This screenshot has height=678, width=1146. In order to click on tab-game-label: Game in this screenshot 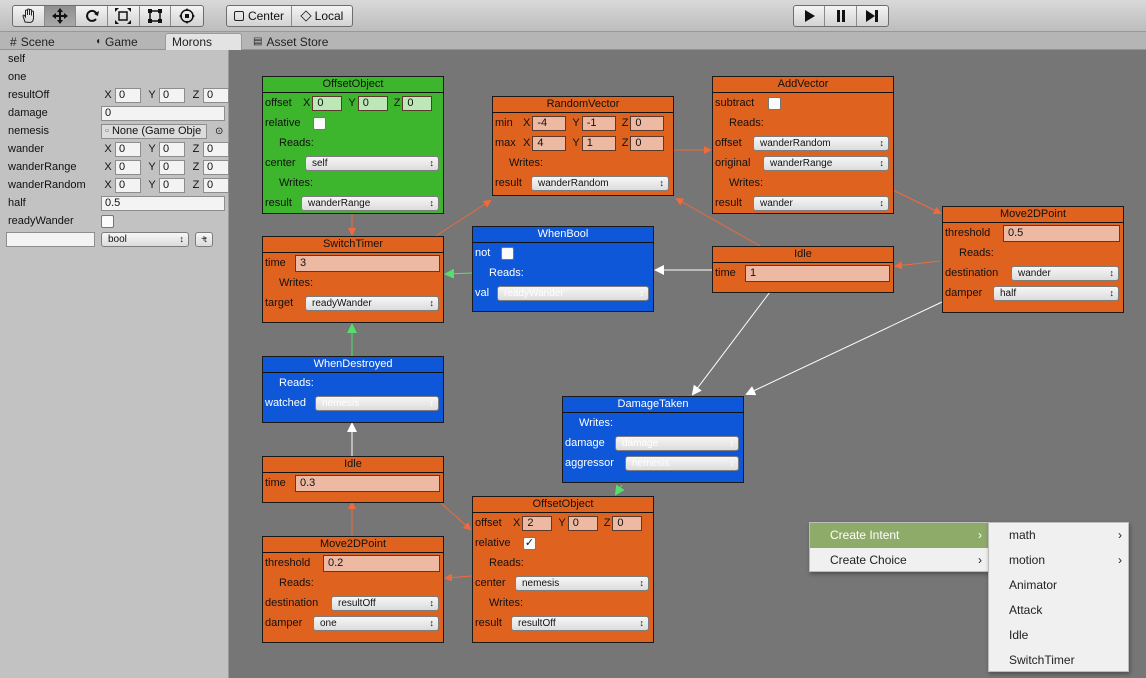, I will do `click(121, 41)`.